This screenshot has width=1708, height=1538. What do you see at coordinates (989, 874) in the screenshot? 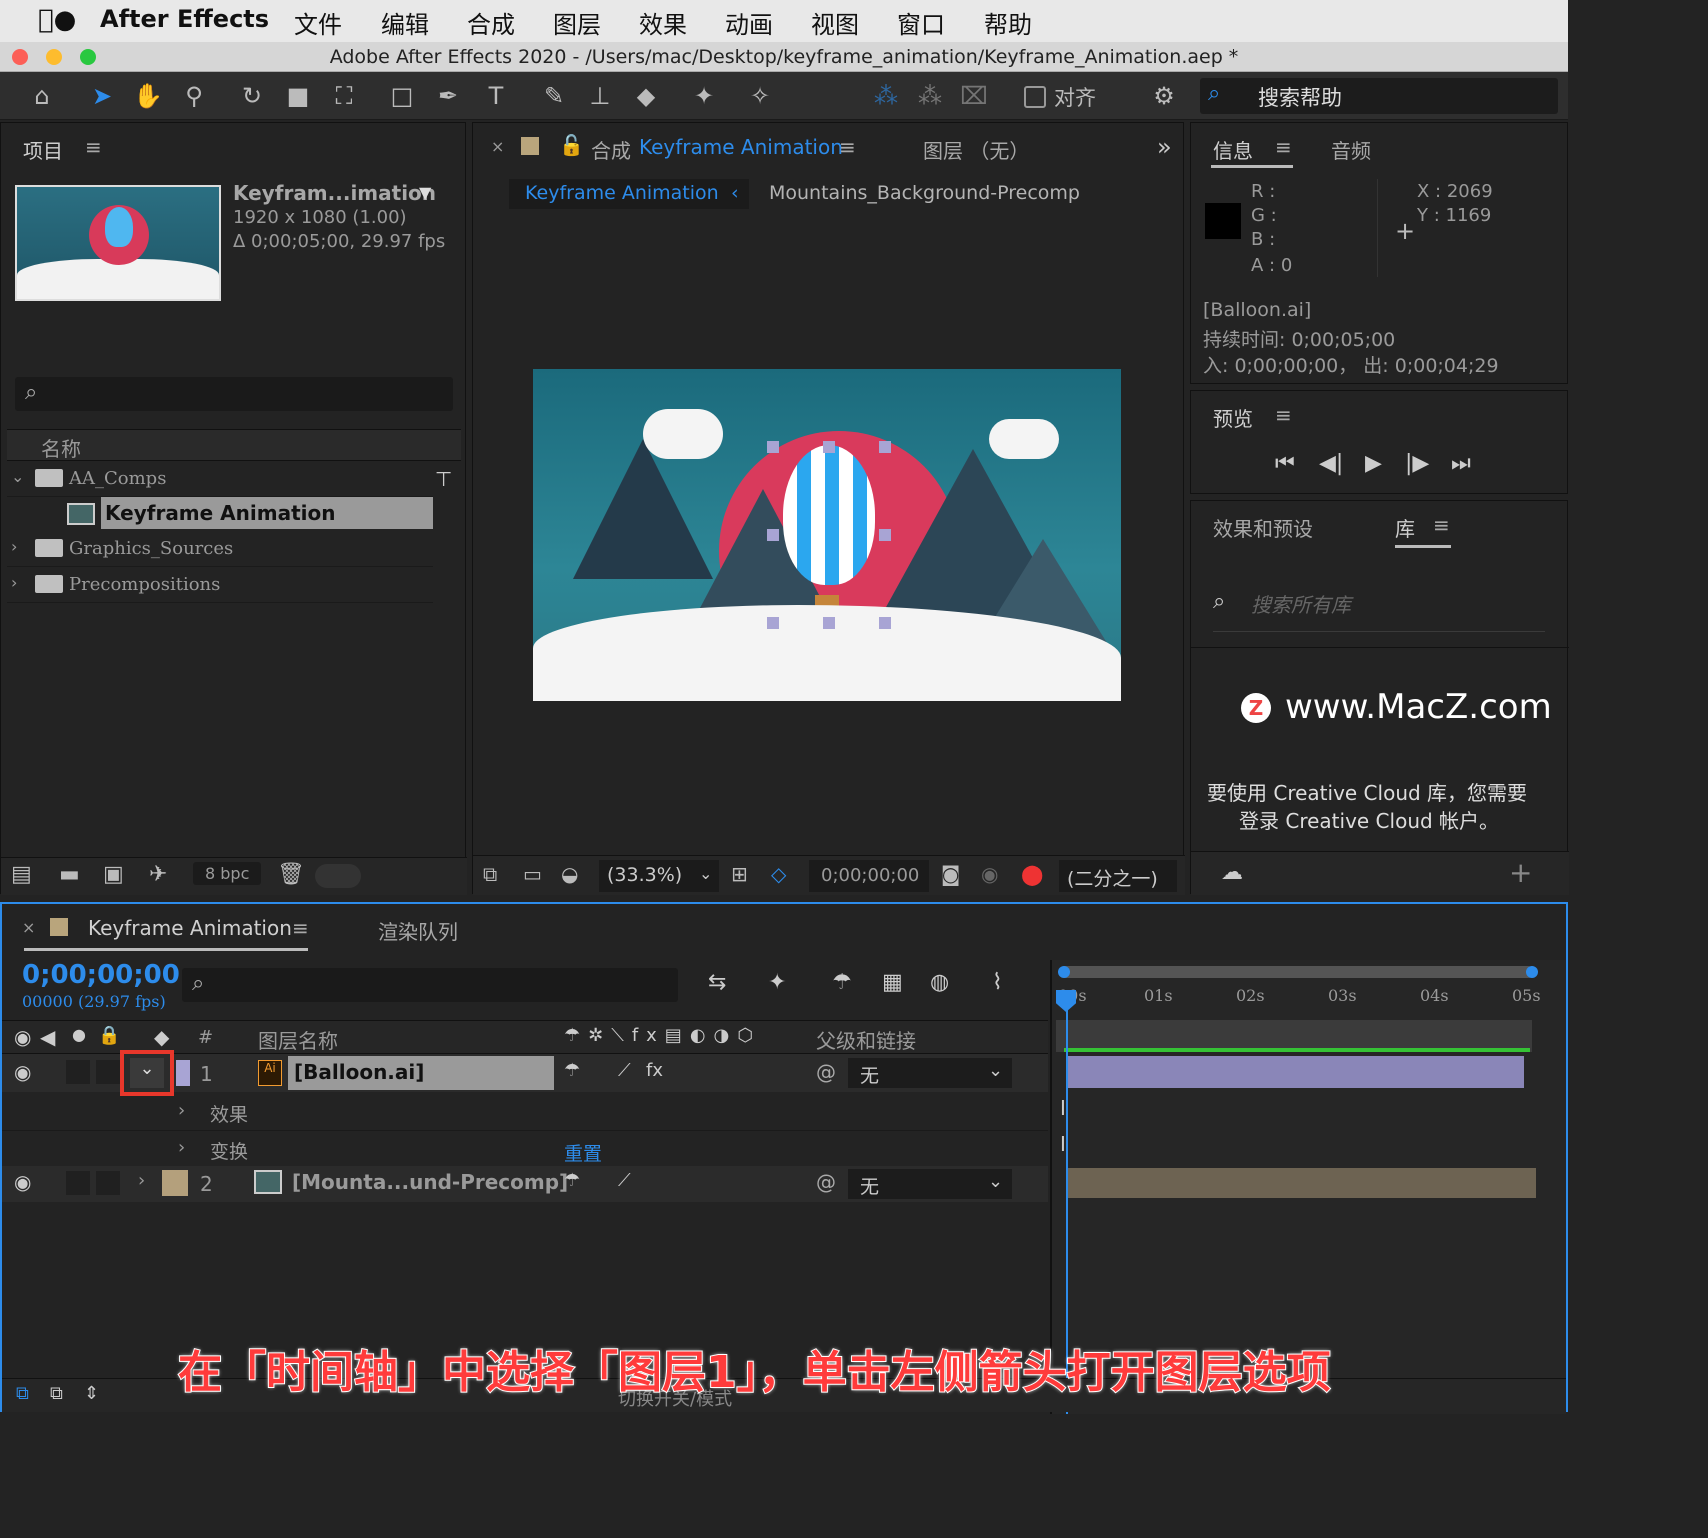
I see `show-snapshot-icon: ◉` at bounding box center [989, 874].